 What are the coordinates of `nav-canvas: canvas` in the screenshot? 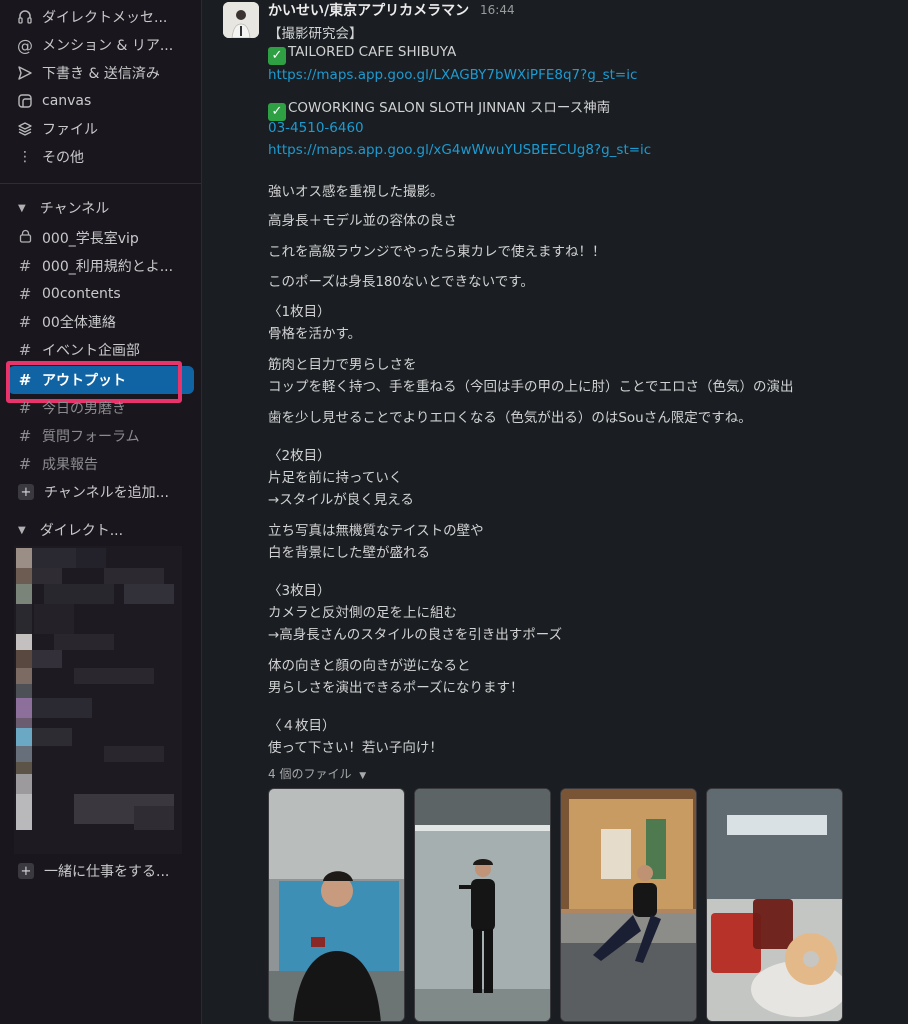 It's located at (106, 101).